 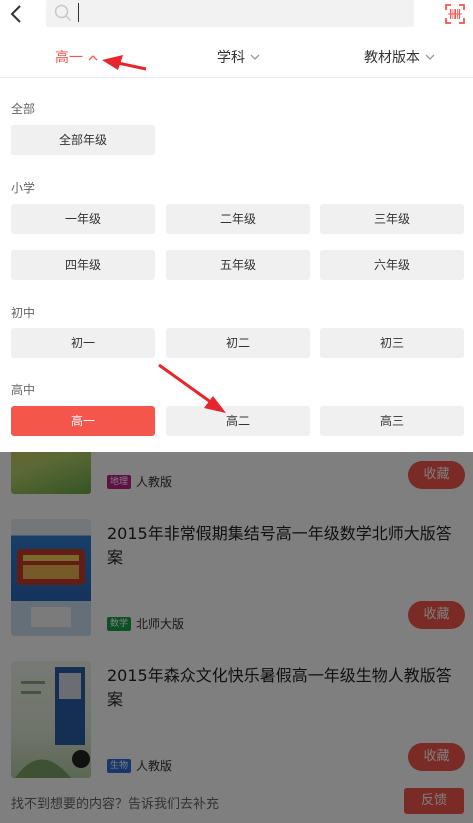 What do you see at coordinates (83, 265) in the screenshot?
I see `grade-option-grade4: 四年级` at bounding box center [83, 265].